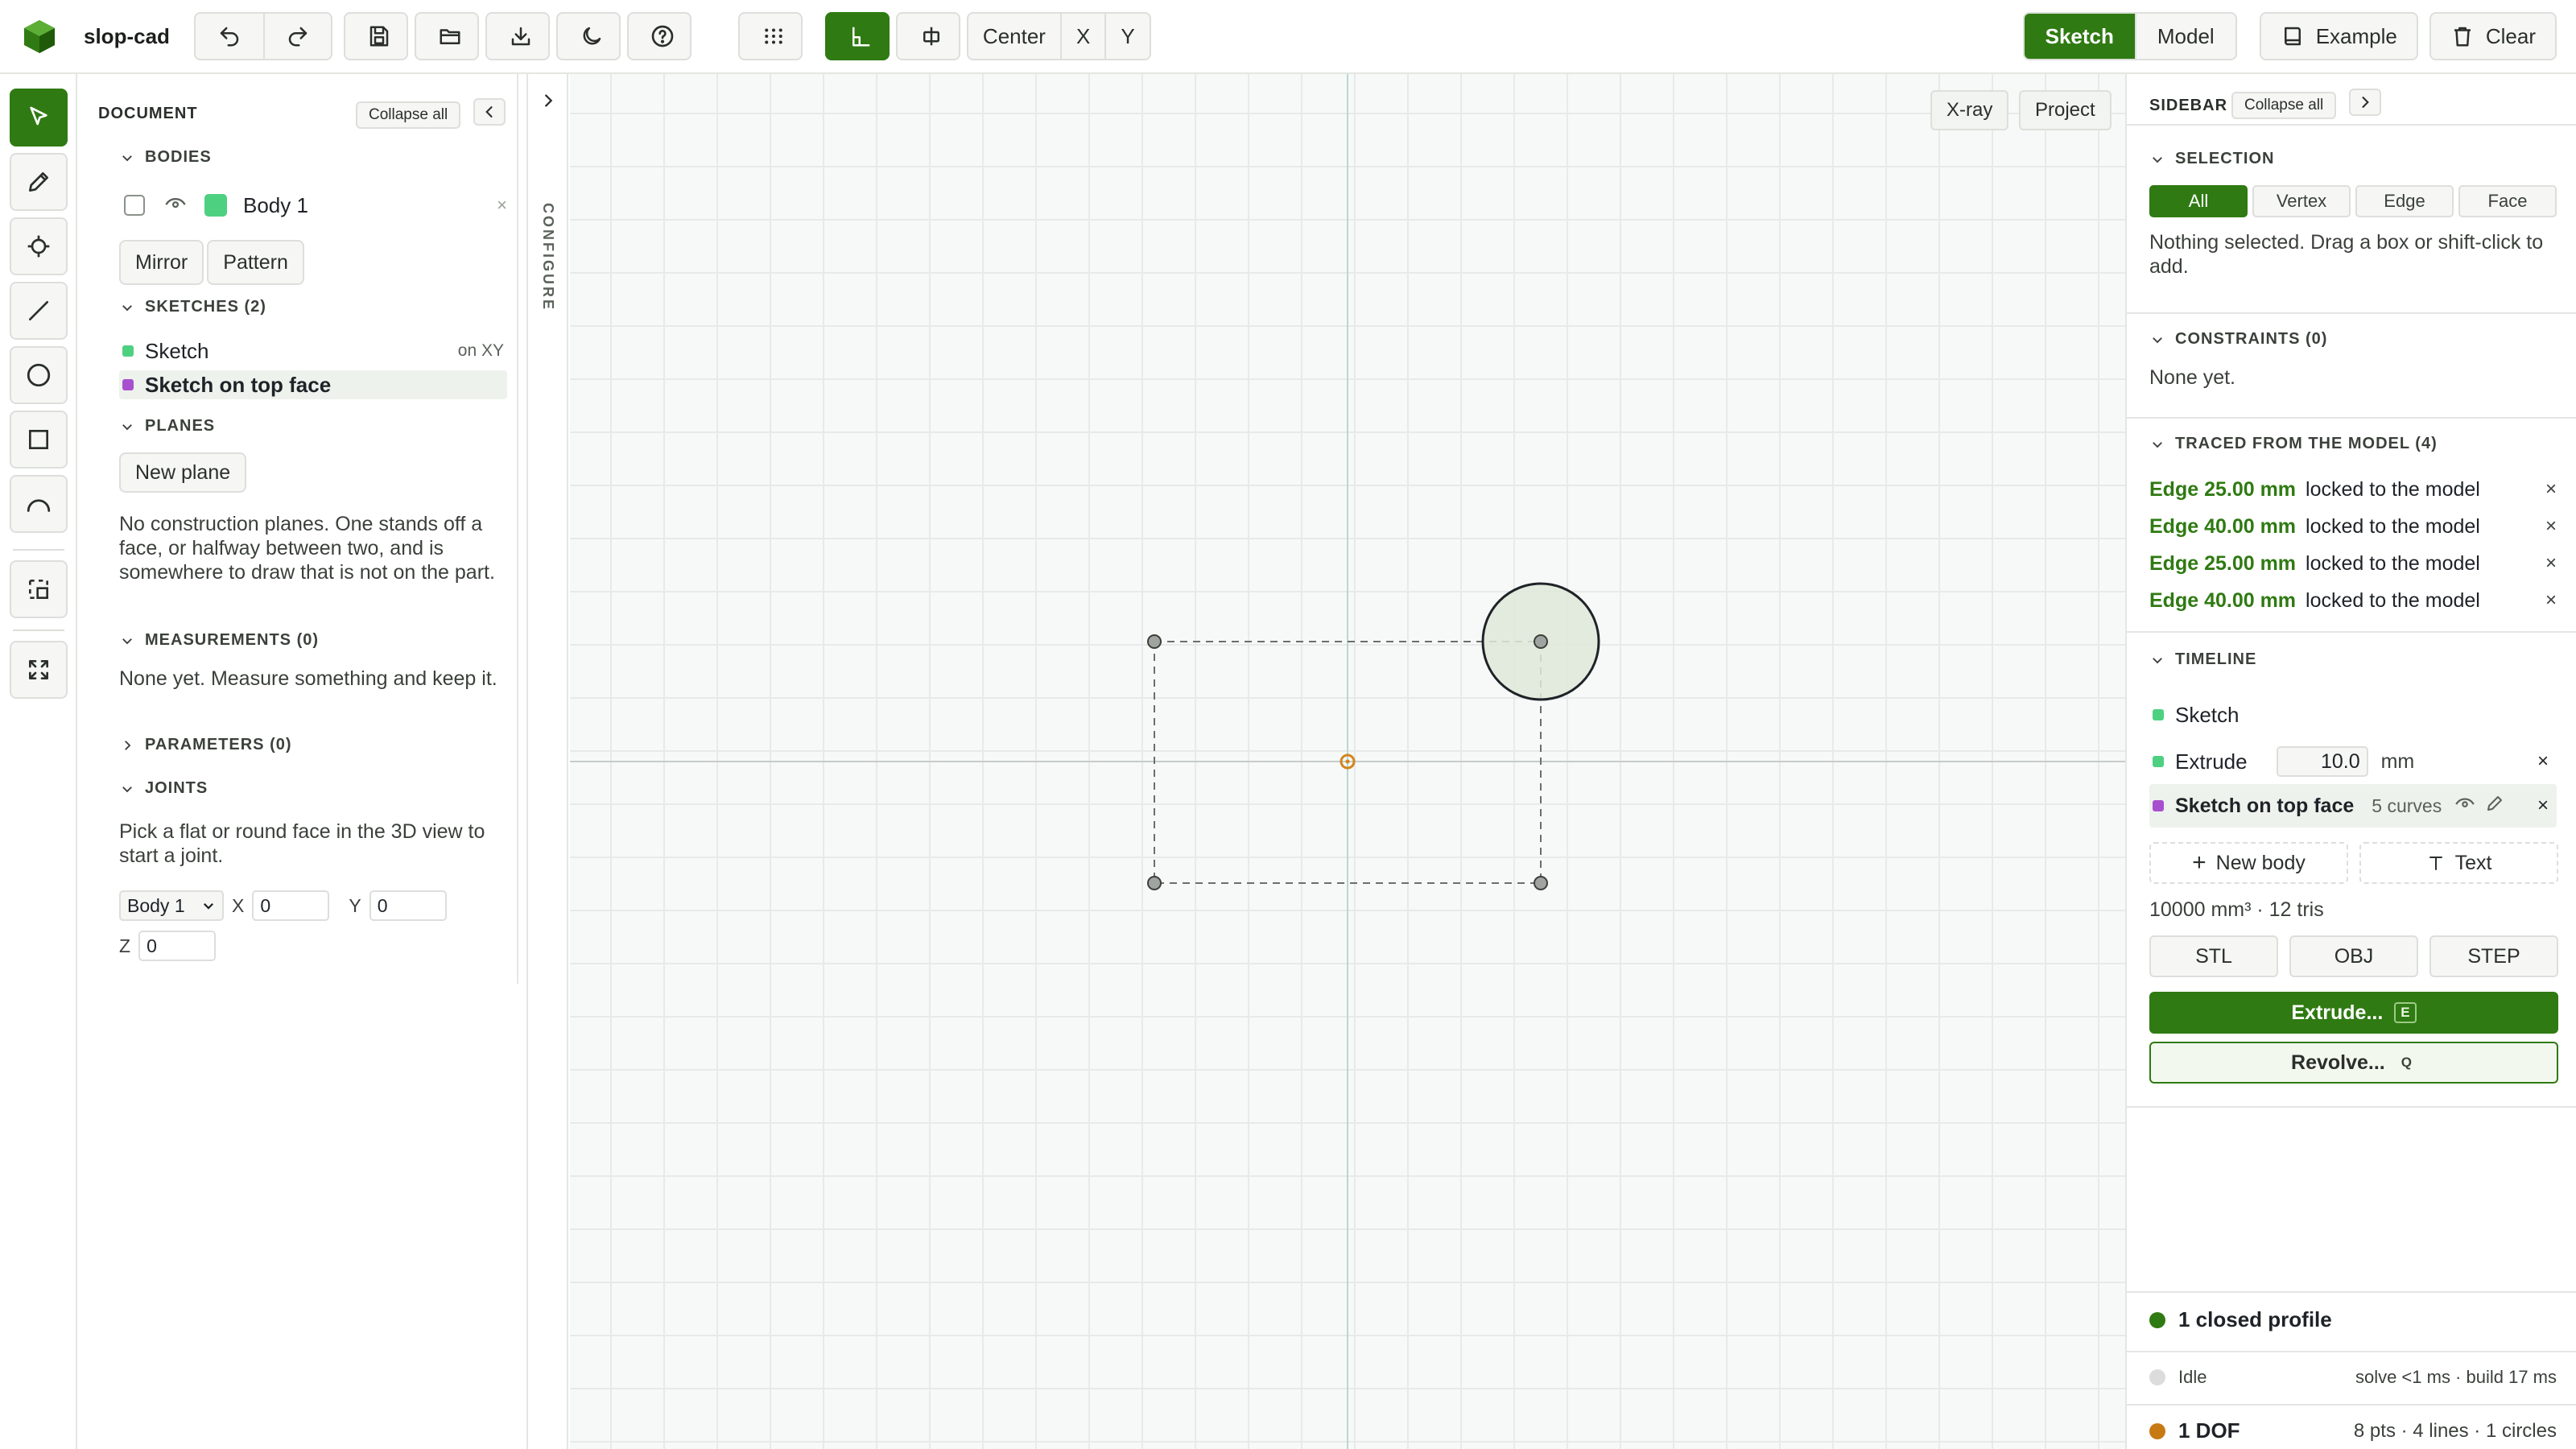 Image resolution: width=2576 pixels, height=1449 pixels. I want to click on select-tool-button, so click(39, 118).